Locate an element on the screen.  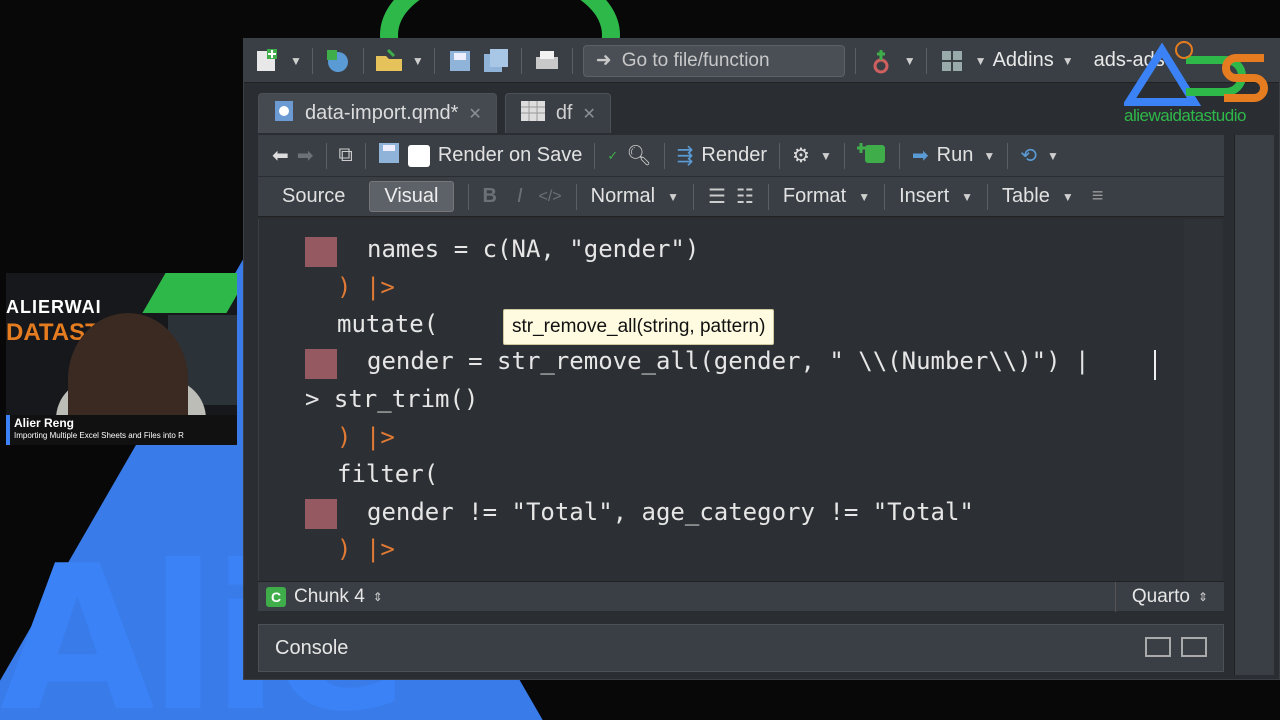
rerun-icon: ⟲ is located at coordinates (1028, 155).